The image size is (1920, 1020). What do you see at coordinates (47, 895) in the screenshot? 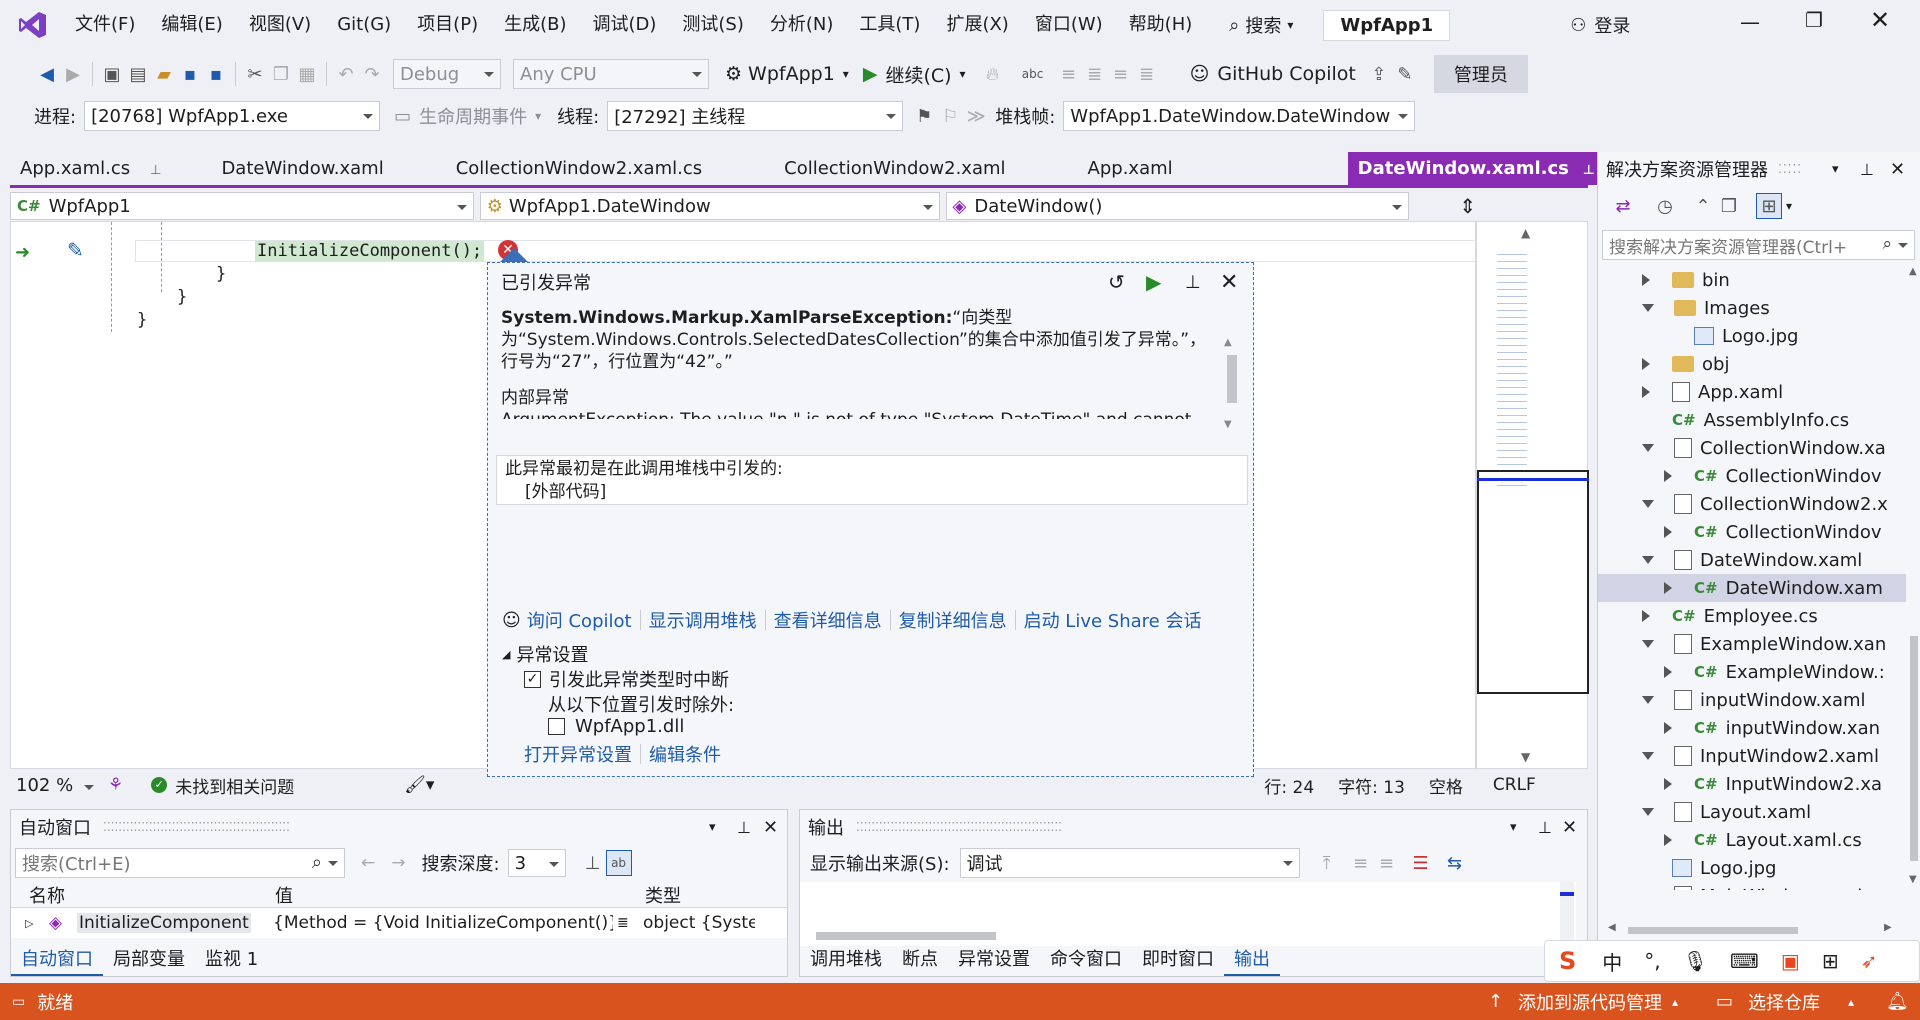
I see `column-name: 名称` at bounding box center [47, 895].